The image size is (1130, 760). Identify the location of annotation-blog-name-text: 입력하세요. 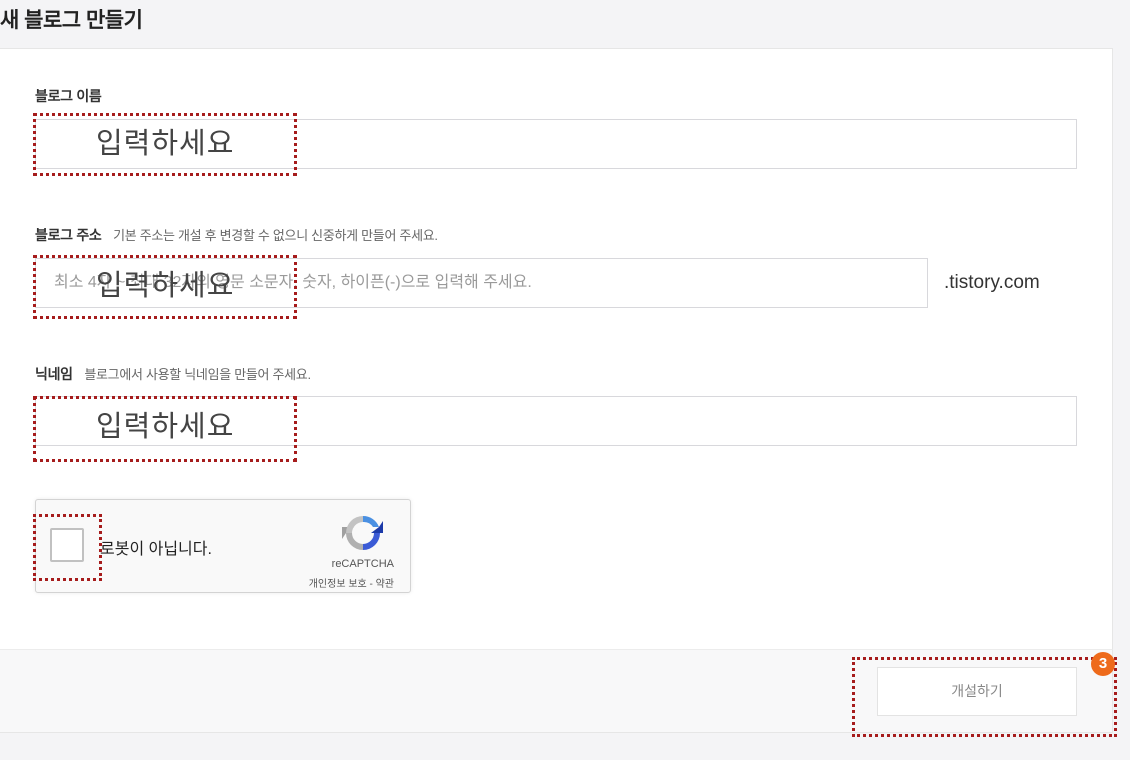
(165, 143).